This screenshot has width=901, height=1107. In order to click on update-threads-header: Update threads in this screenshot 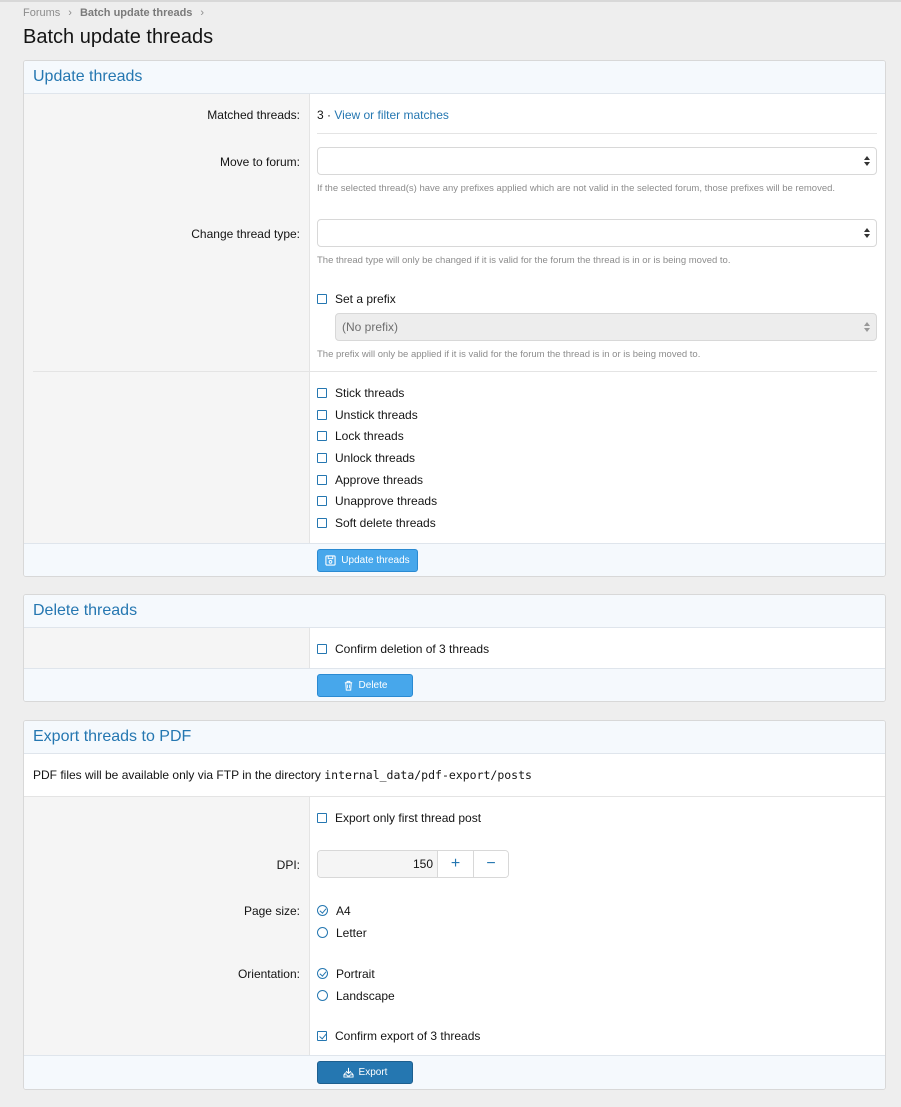, I will do `click(454, 77)`.